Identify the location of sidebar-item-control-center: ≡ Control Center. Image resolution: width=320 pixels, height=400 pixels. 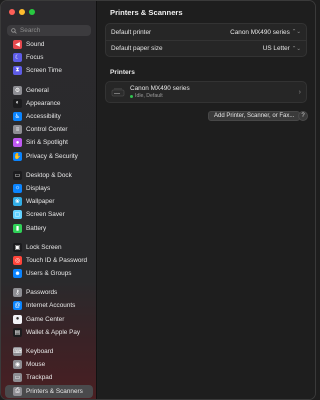
(49, 129).